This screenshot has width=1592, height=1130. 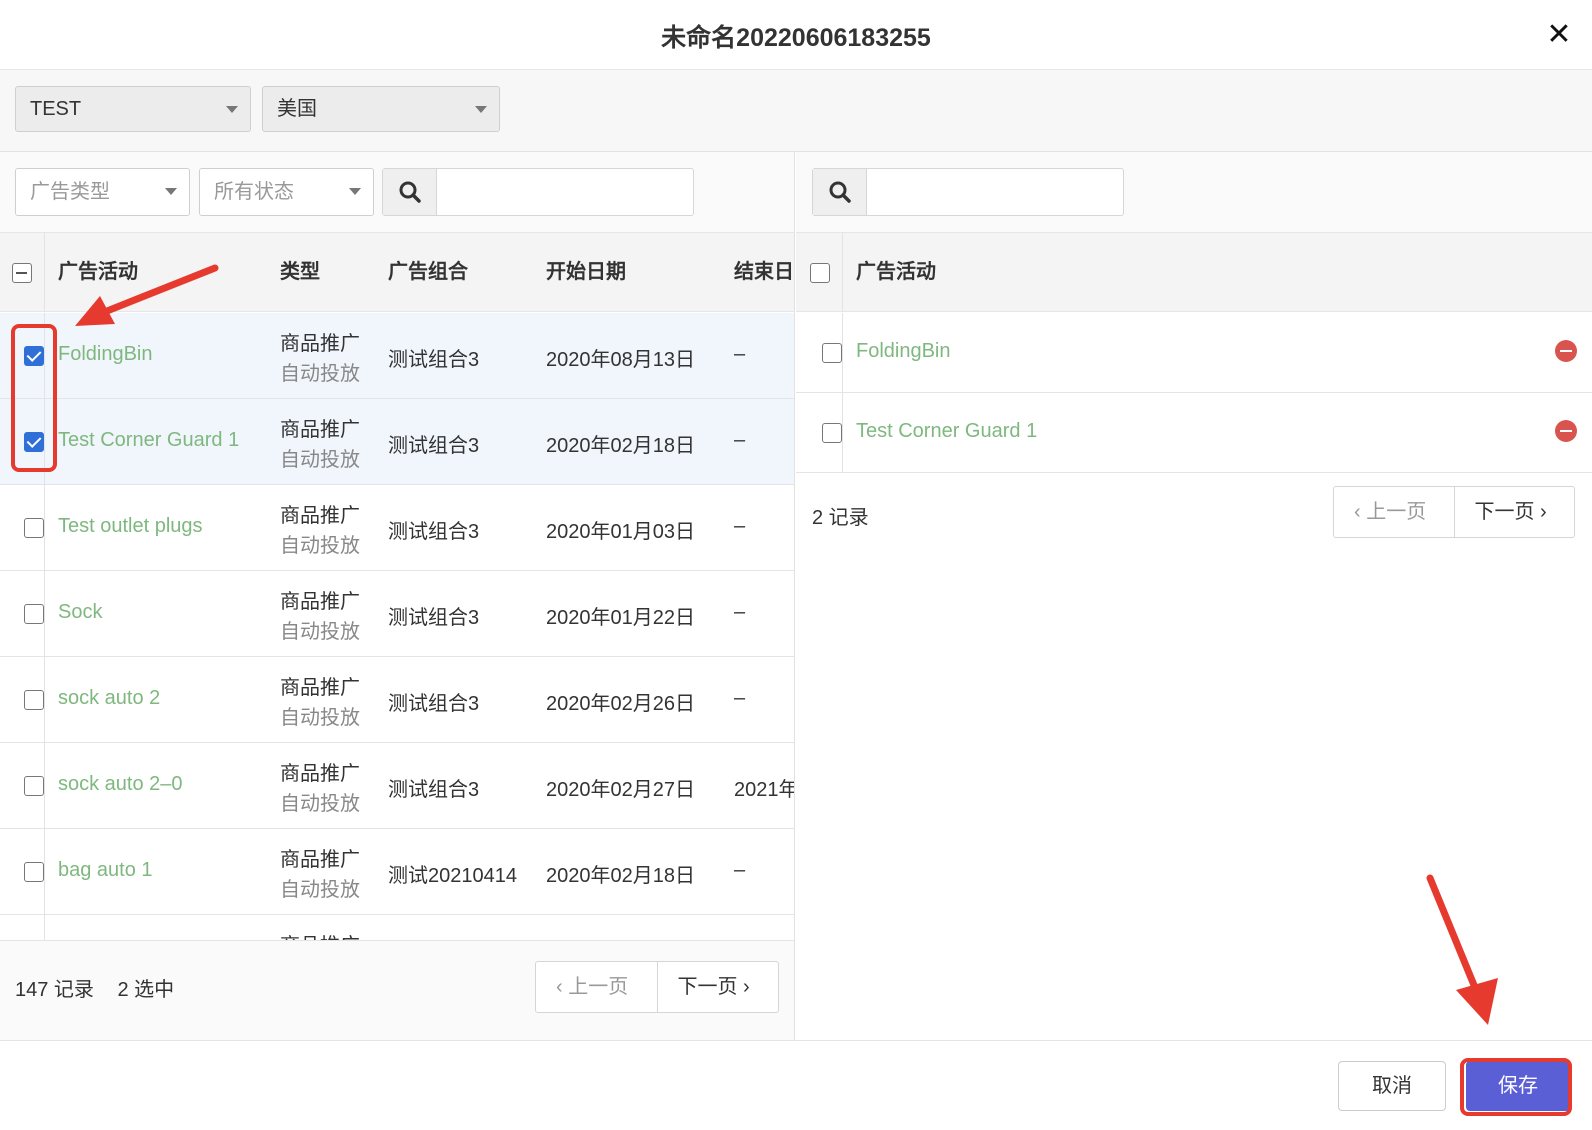 What do you see at coordinates (538, 192) in the screenshot?
I see `left-search-box` at bounding box center [538, 192].